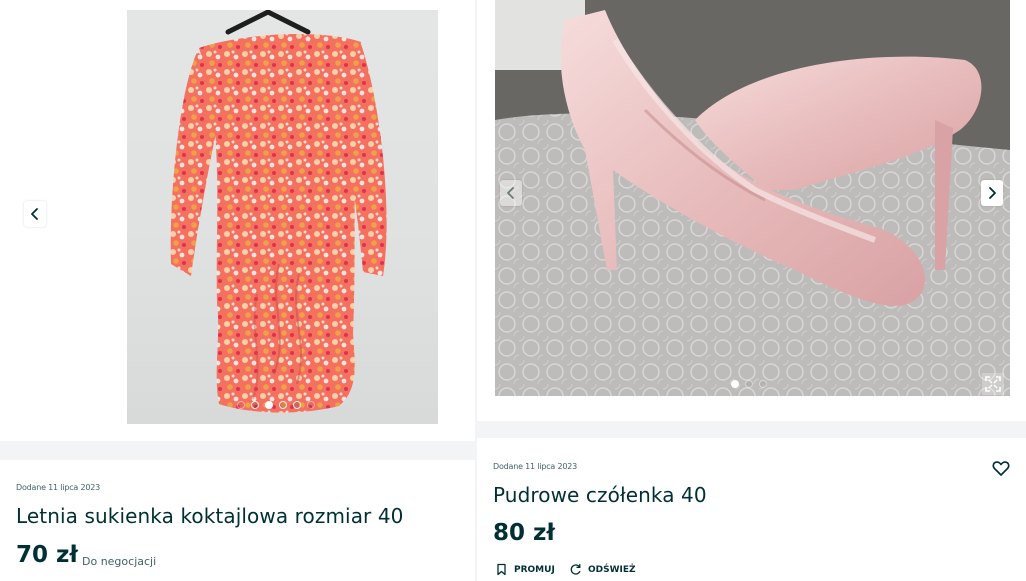  What do you see at coordinates (534, 569) in the screenshot?
I see `promote-label: PROMUJ` at bounding box center [534, 569].